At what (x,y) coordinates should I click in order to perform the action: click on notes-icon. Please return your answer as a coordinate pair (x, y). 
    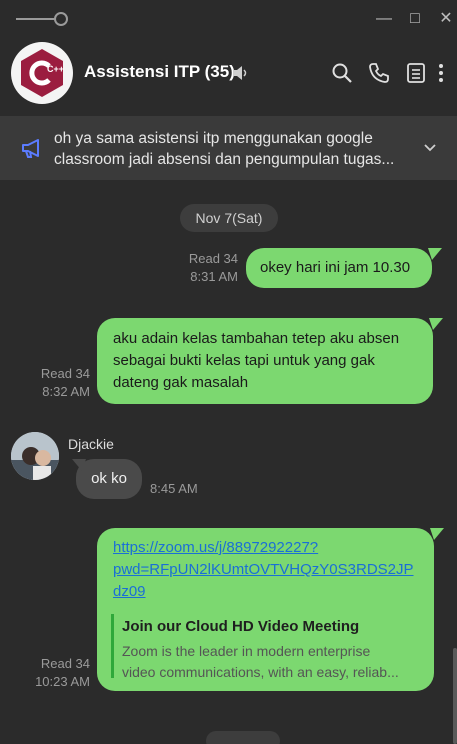
    Looking at the image, I should click on (416, 73).